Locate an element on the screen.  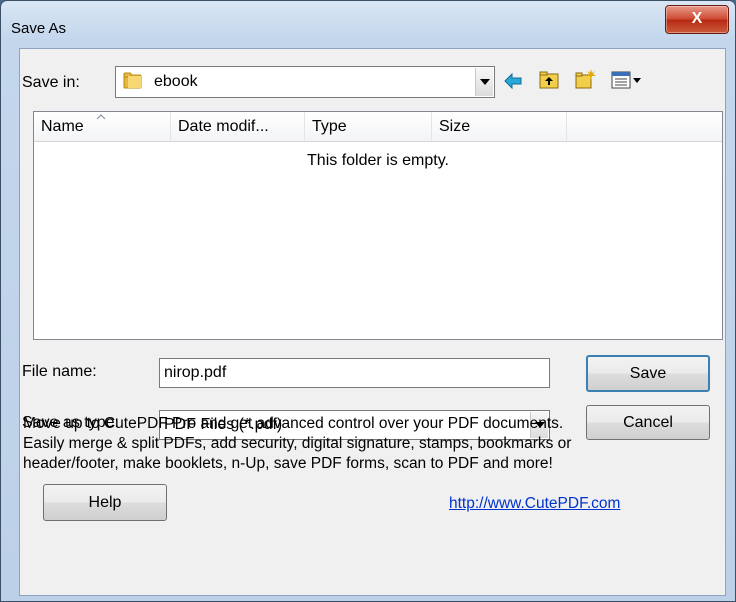
help-button: Help is located at coordinates (105, 502).